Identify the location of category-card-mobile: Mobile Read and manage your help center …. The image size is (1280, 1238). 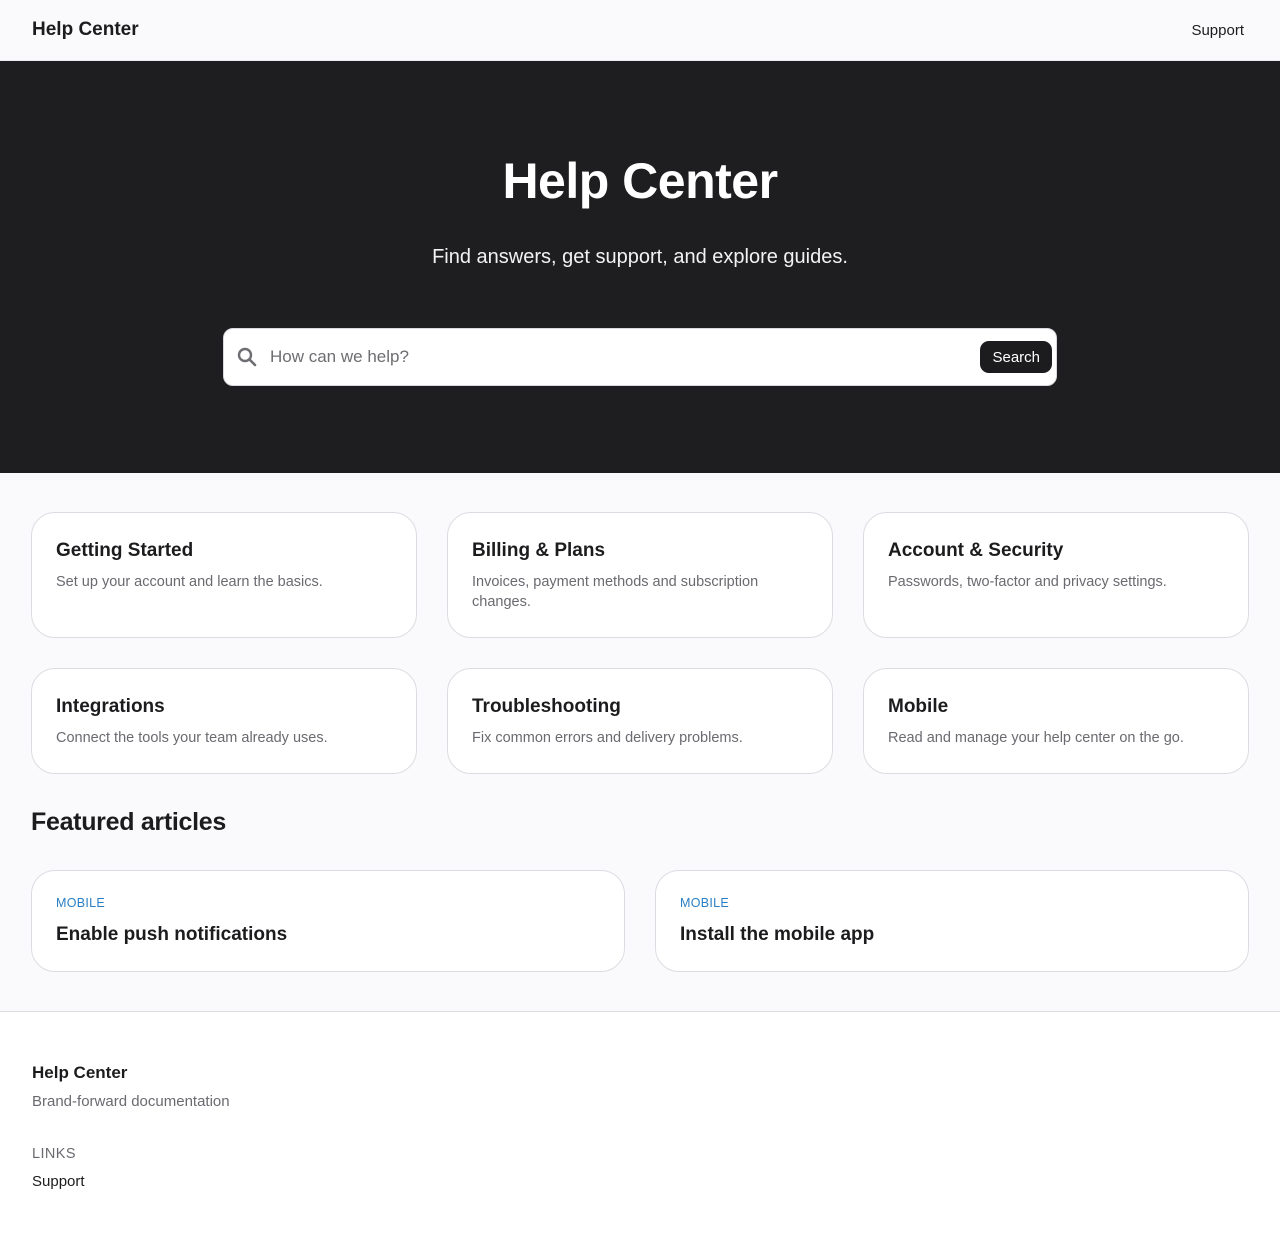
(1056, 721).